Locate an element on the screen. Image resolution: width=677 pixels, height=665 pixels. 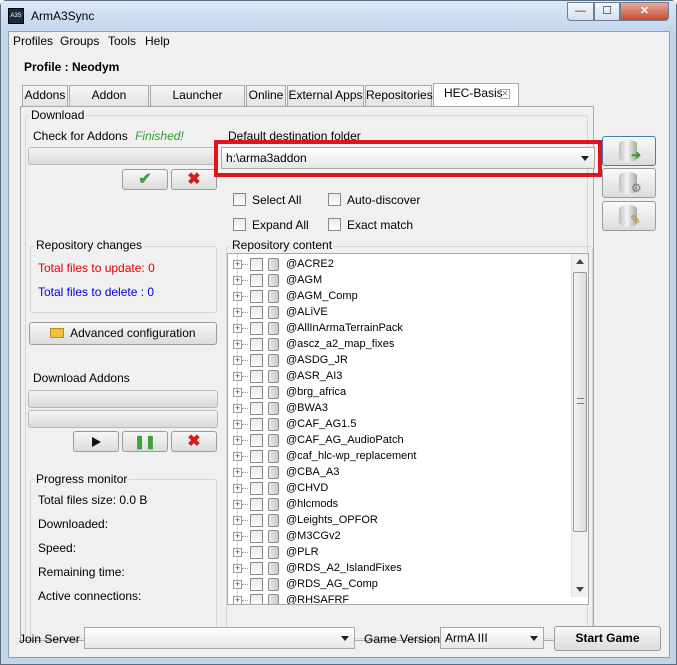
menu-groups: Groups is located at coordinates (79, 41).